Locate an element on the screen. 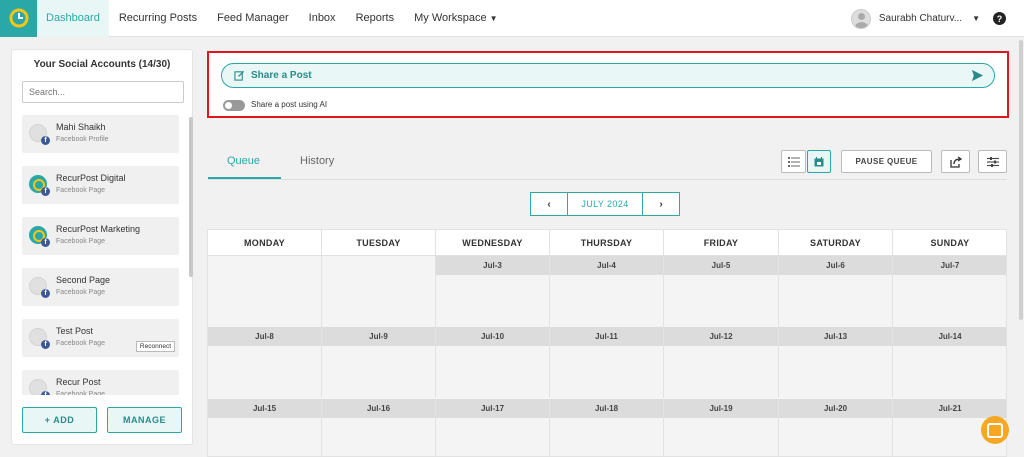 This screenshot has width=1024, height=457. day-header-sunday: SUNDAY is located at coordinates (949, 243).